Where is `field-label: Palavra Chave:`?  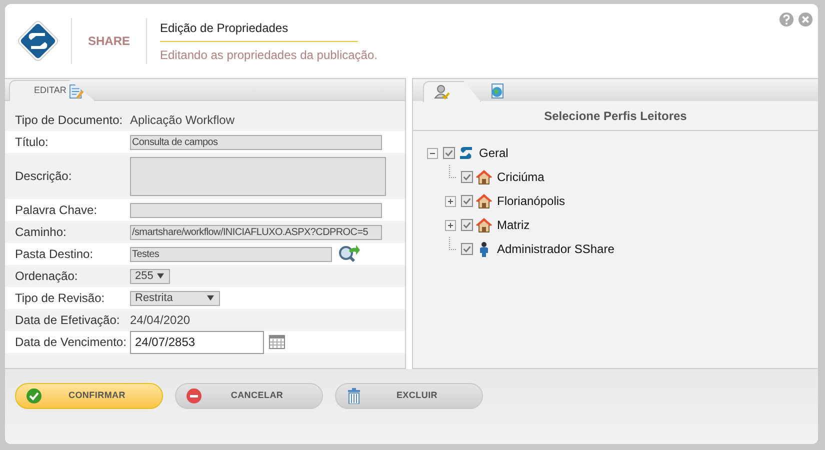 field-label: Palavra Chave: is located at coordinates (56, 210).